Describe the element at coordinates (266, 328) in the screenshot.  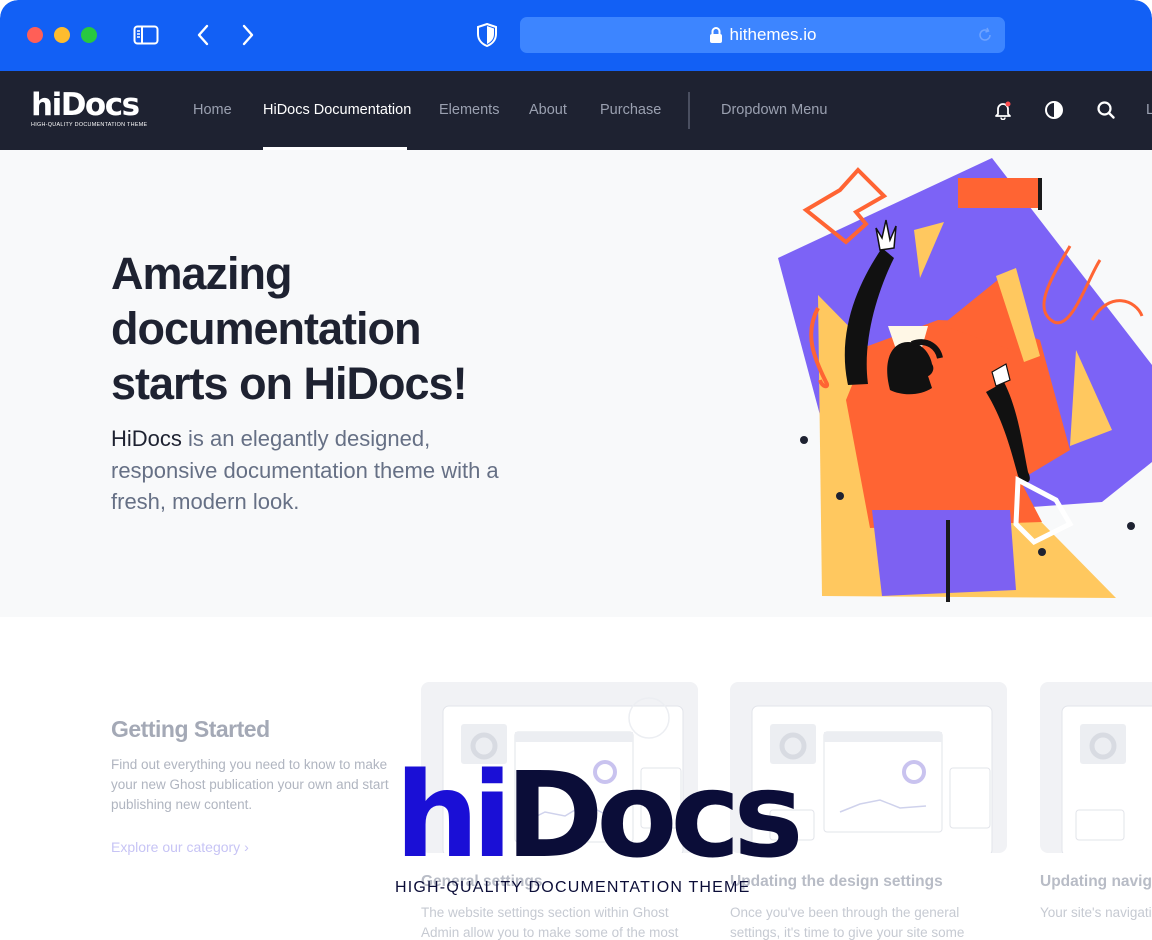
I see `hero-title-line: documentation` at that location.